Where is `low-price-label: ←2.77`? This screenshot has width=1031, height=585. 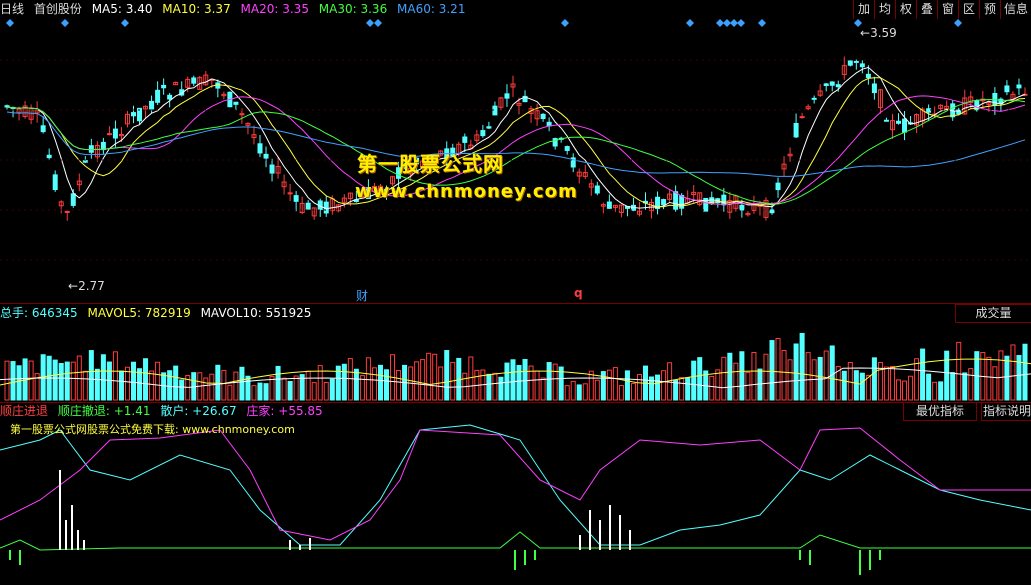
low-price-label: ←2.77 is located at coordinates (86, 286).